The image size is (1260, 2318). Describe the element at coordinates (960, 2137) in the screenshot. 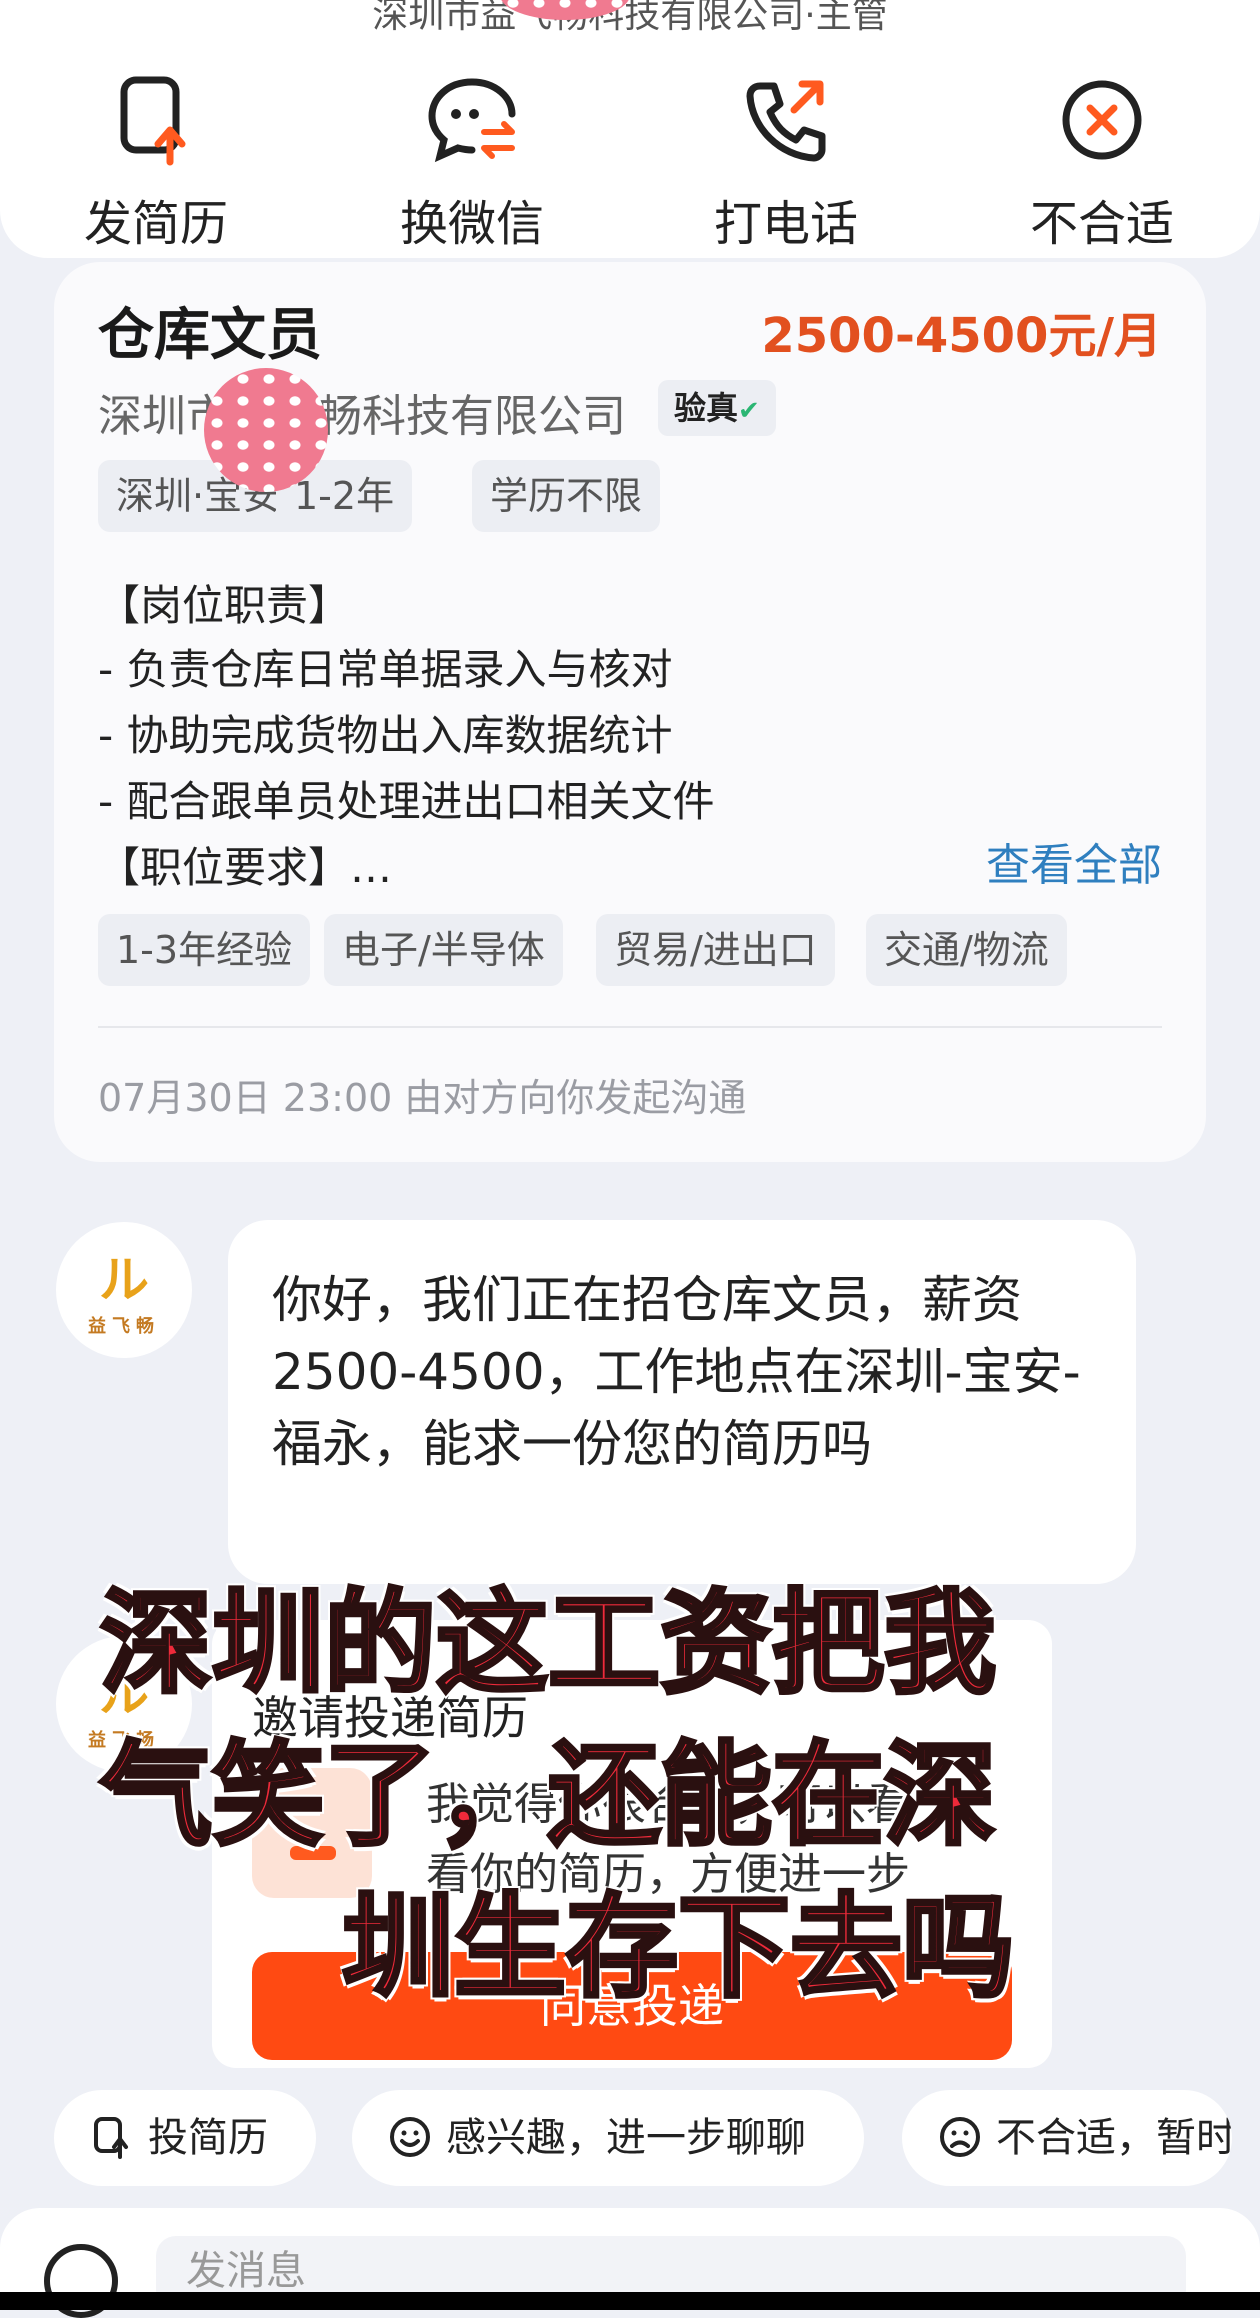

I see `sad-icon` at that location.